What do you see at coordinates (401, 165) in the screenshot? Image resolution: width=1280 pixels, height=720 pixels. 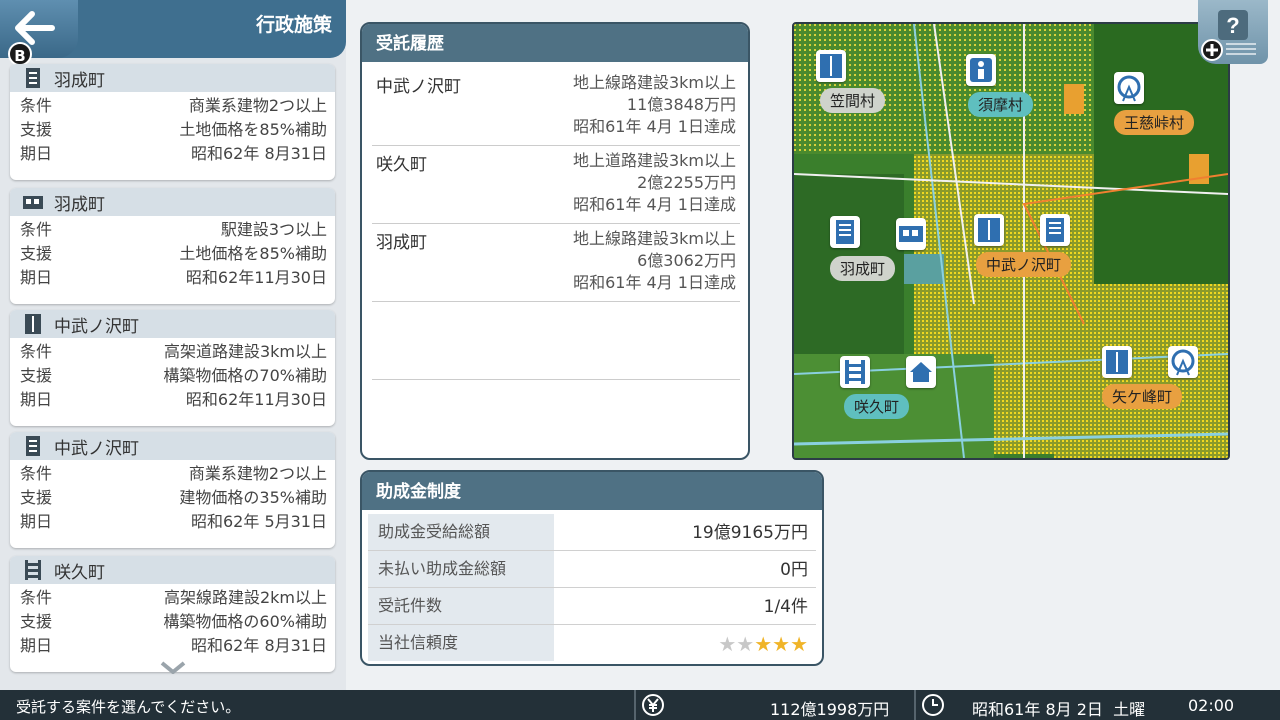 I see `history-town: 咲久町` at bounding box center [401, 165].